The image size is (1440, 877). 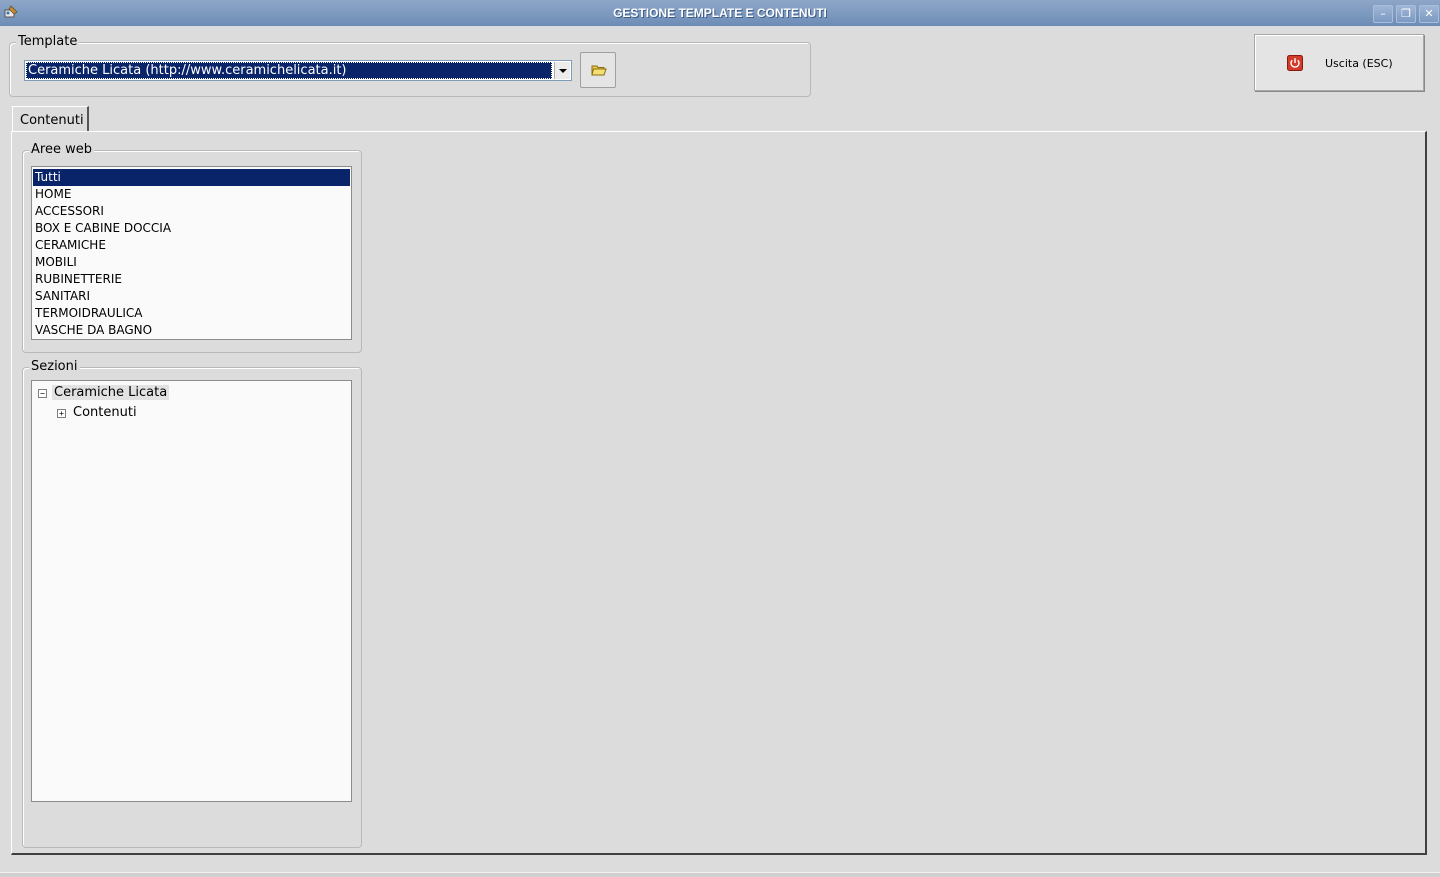 I want to click on restore-button: ❐, so click(x=1406, y=14).